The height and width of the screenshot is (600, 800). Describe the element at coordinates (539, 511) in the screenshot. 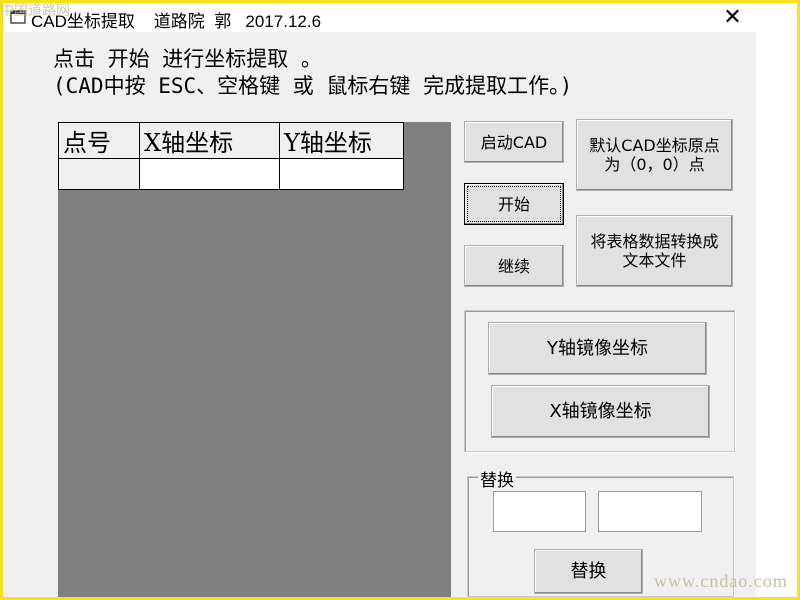

I see `find-input` at that location.